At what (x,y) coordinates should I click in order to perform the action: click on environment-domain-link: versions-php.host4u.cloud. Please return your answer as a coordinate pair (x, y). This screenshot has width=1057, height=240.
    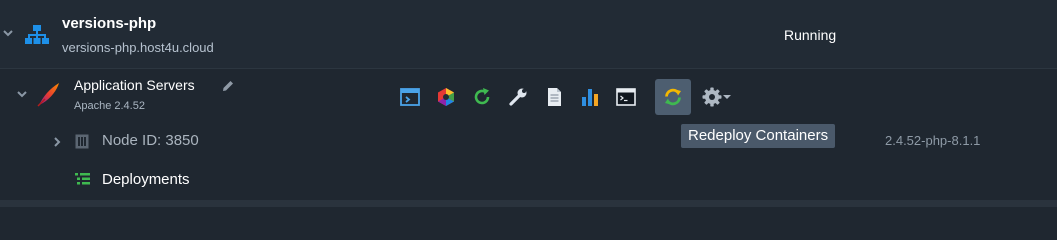
    Looking at the image, I should click on (138, 47).